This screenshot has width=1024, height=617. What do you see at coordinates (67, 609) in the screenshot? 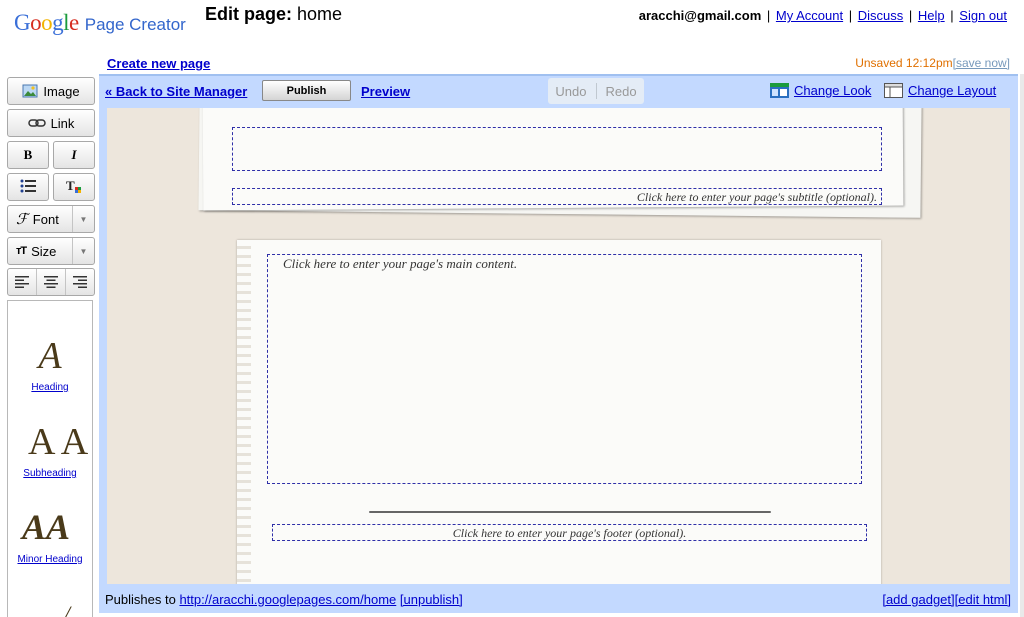
I see `more-styles-partial: /` at bounding box center [67, 609].